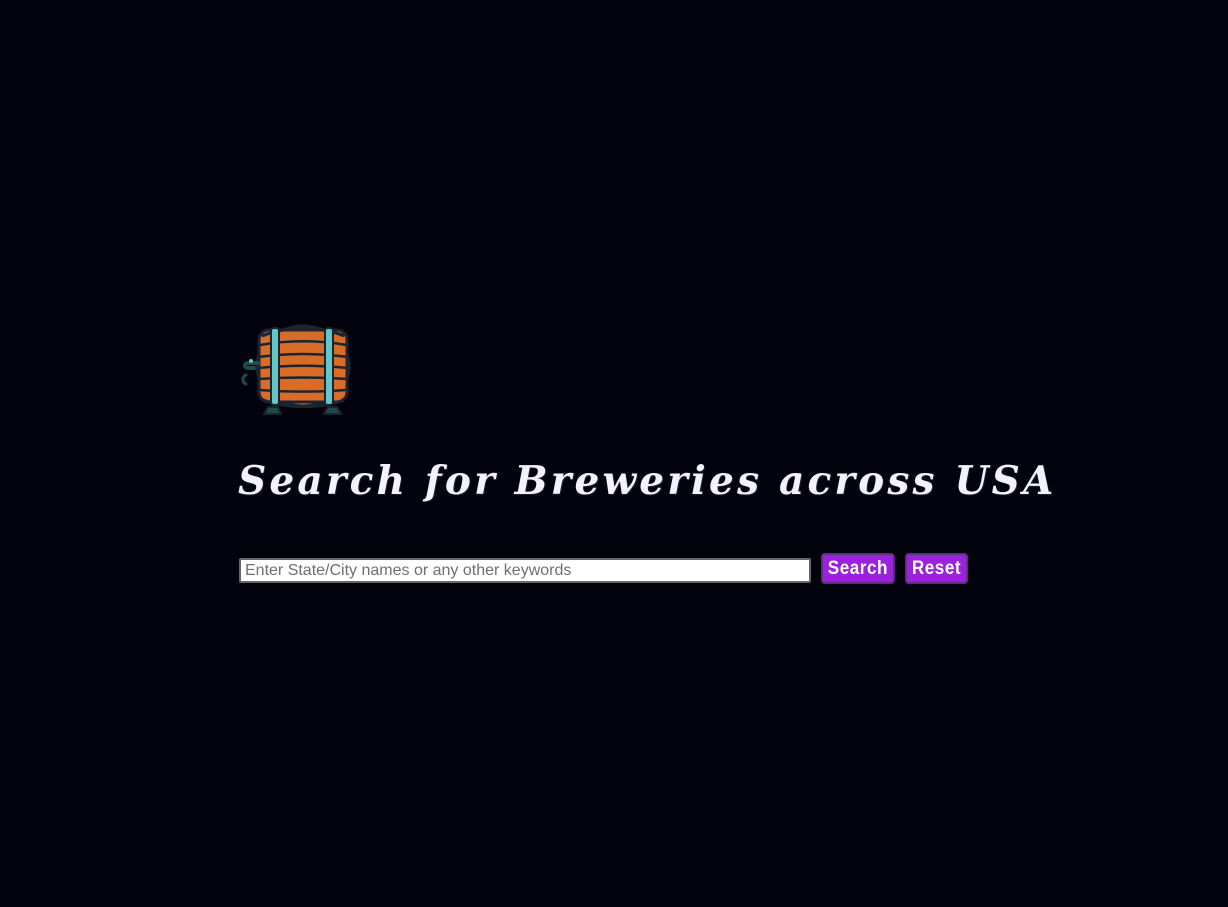 Image resolution: width=1228 pixels, height=907 pixels. I want to click on reset-button: Reset, so click(936, 568).